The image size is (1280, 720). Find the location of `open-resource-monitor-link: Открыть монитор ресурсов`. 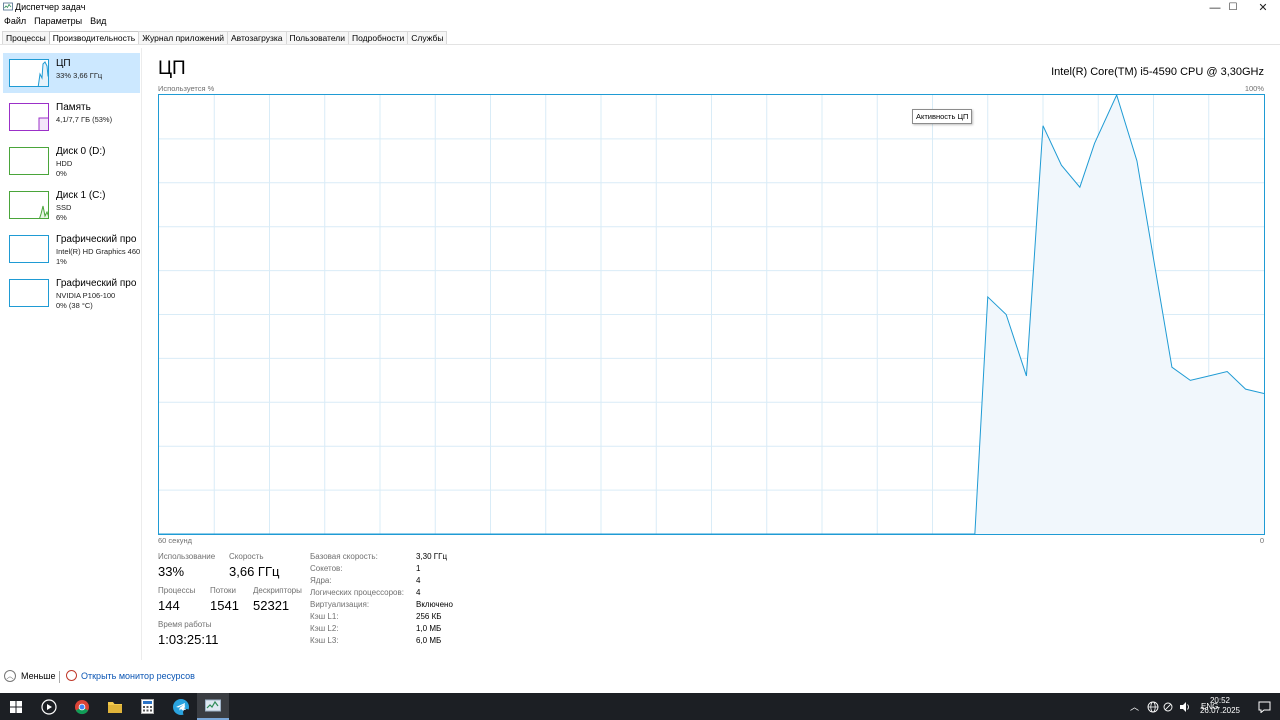

open-resource-monitor-link: Открыть монитор ресурсов is located at coordinates (130, 675).